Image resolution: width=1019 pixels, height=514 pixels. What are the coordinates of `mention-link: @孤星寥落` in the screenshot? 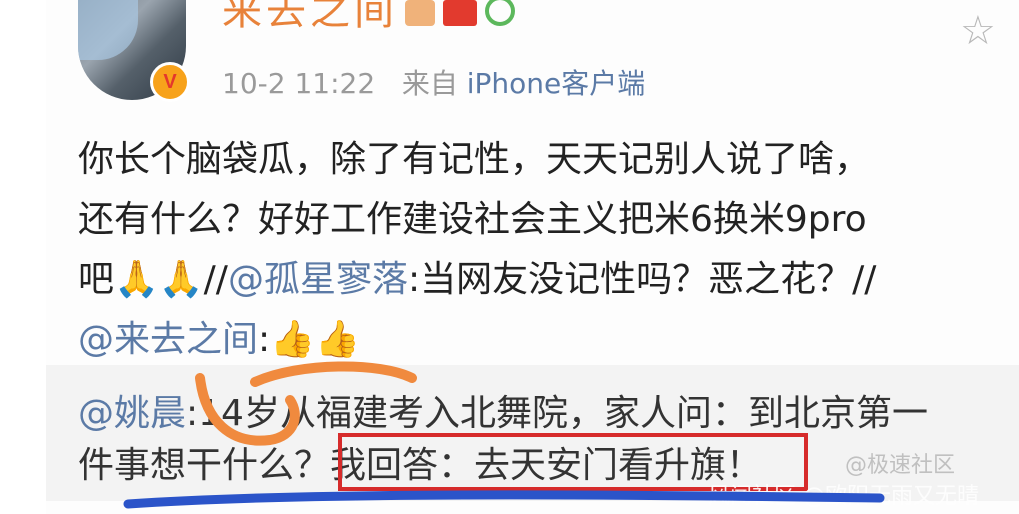 It's located at (318, 279).